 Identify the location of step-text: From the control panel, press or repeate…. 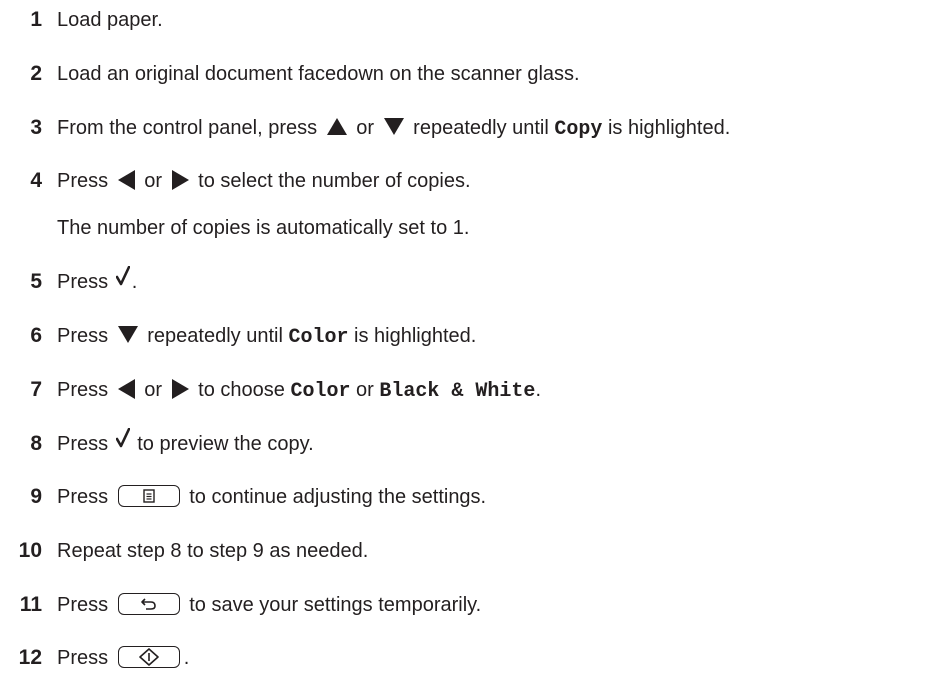
(394, 129).